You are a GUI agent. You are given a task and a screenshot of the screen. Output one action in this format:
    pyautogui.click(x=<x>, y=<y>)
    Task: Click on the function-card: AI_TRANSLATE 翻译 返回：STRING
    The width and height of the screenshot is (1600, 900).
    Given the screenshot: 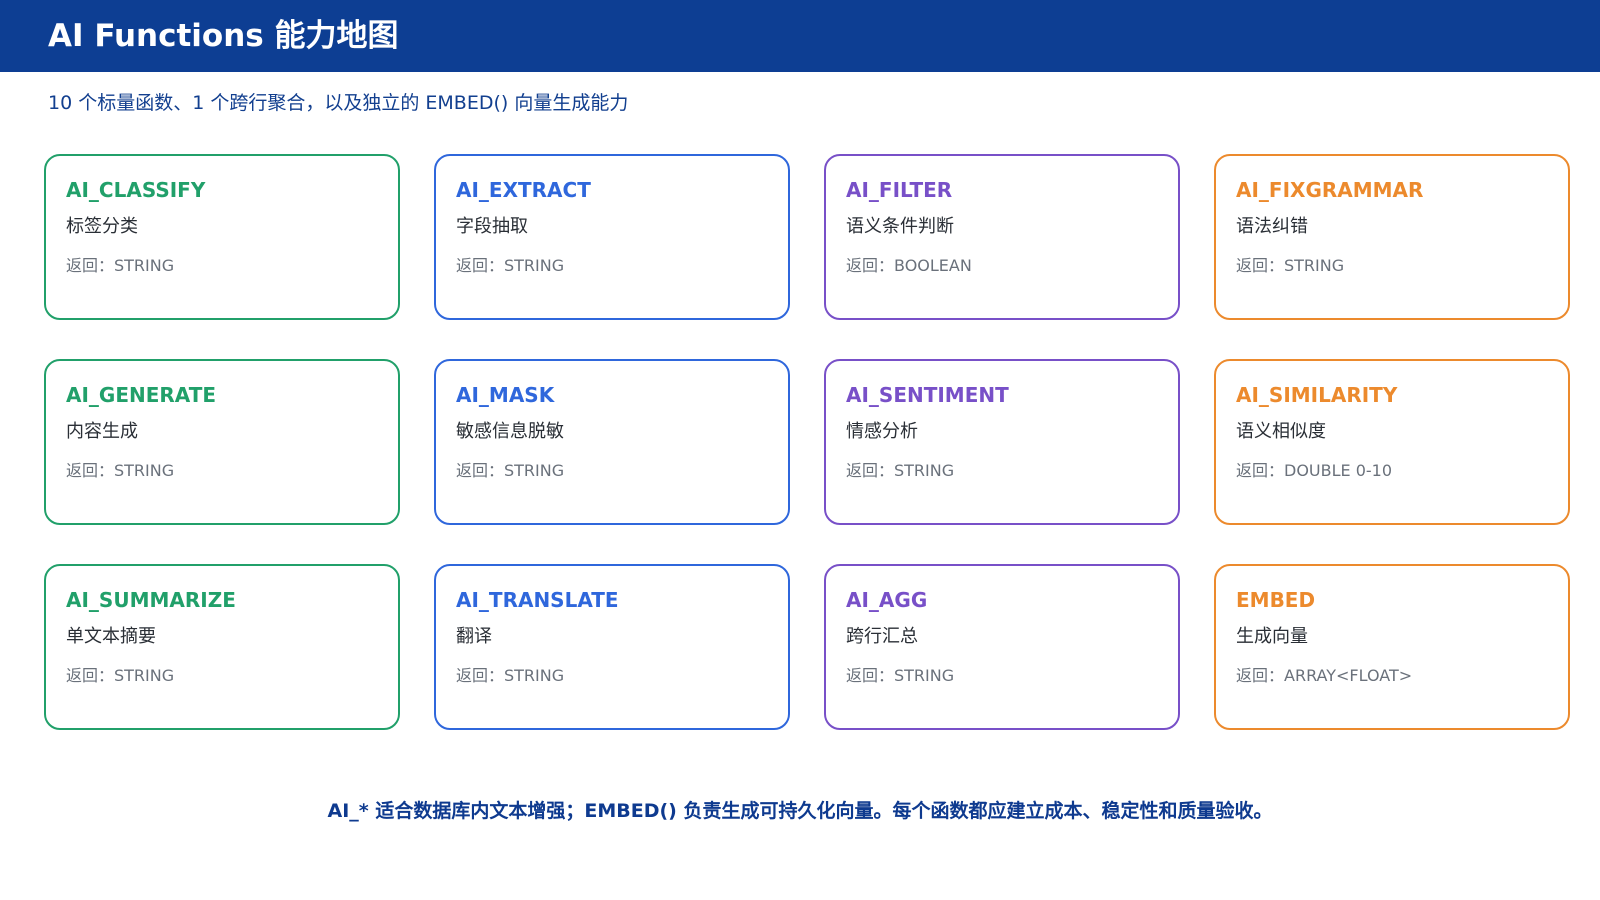 What is the action you would take?
    pyautogui.click(x=612, y=647)
    